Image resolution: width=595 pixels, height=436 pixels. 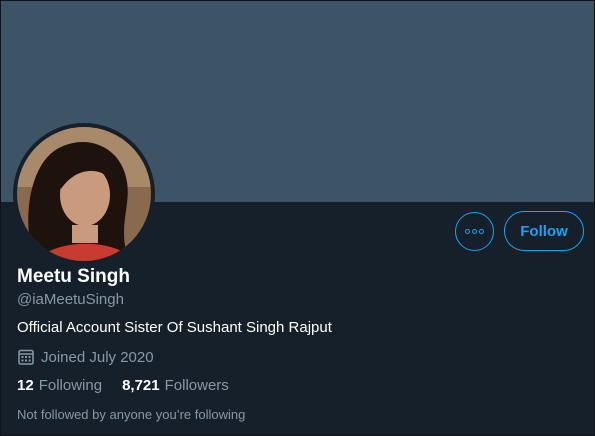 I want to click on avatar-photo, so click(x=84, y=194).